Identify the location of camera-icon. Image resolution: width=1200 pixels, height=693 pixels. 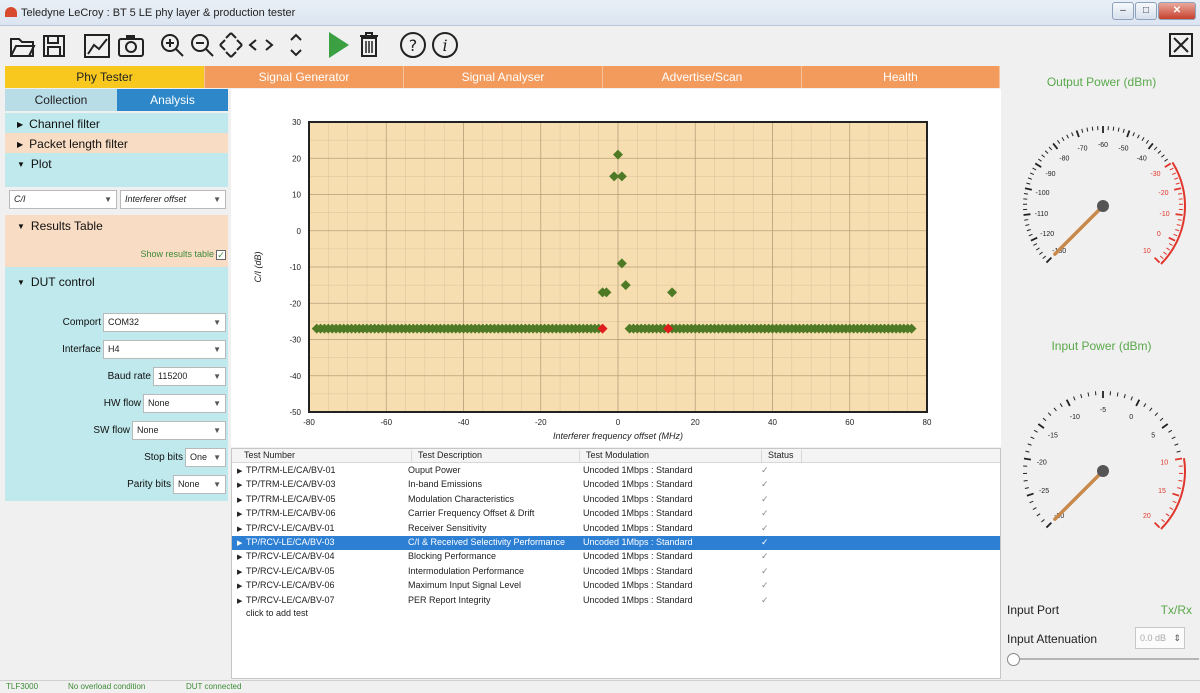
(131, 45).